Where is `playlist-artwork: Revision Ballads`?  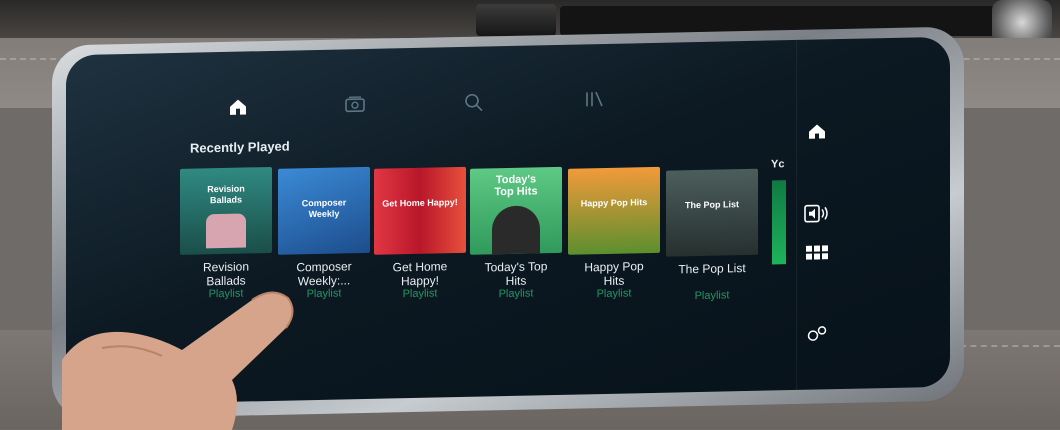 playlist-artwork: Revision Ballads is located at coordinates (226, 211).